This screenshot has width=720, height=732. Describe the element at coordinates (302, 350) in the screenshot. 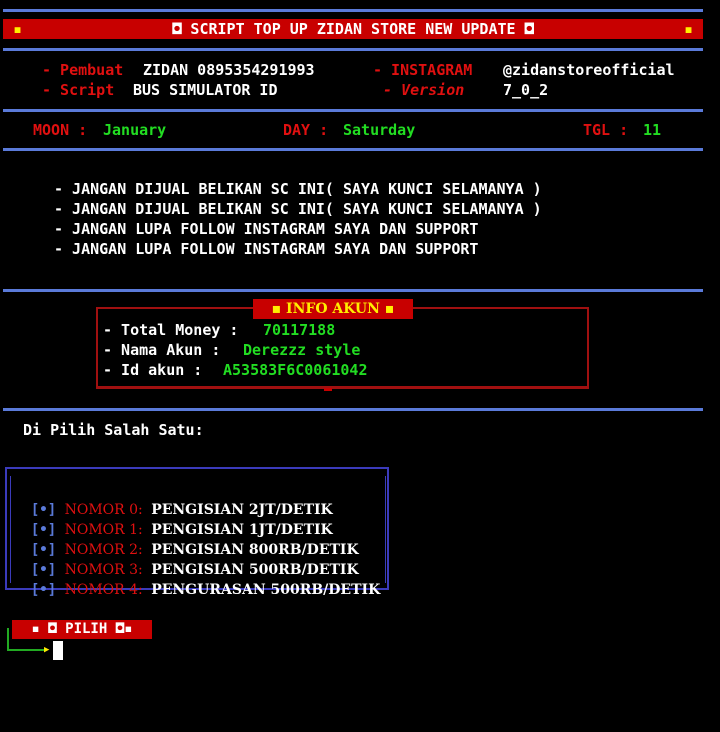

I see `nama-akun-value: Derezzz style` at that location.